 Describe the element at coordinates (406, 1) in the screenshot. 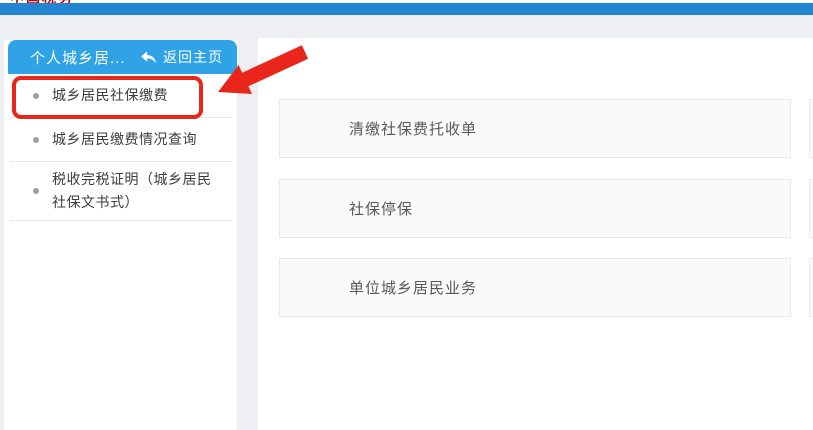

I see `top-white-strip: 中国税务` at that location.